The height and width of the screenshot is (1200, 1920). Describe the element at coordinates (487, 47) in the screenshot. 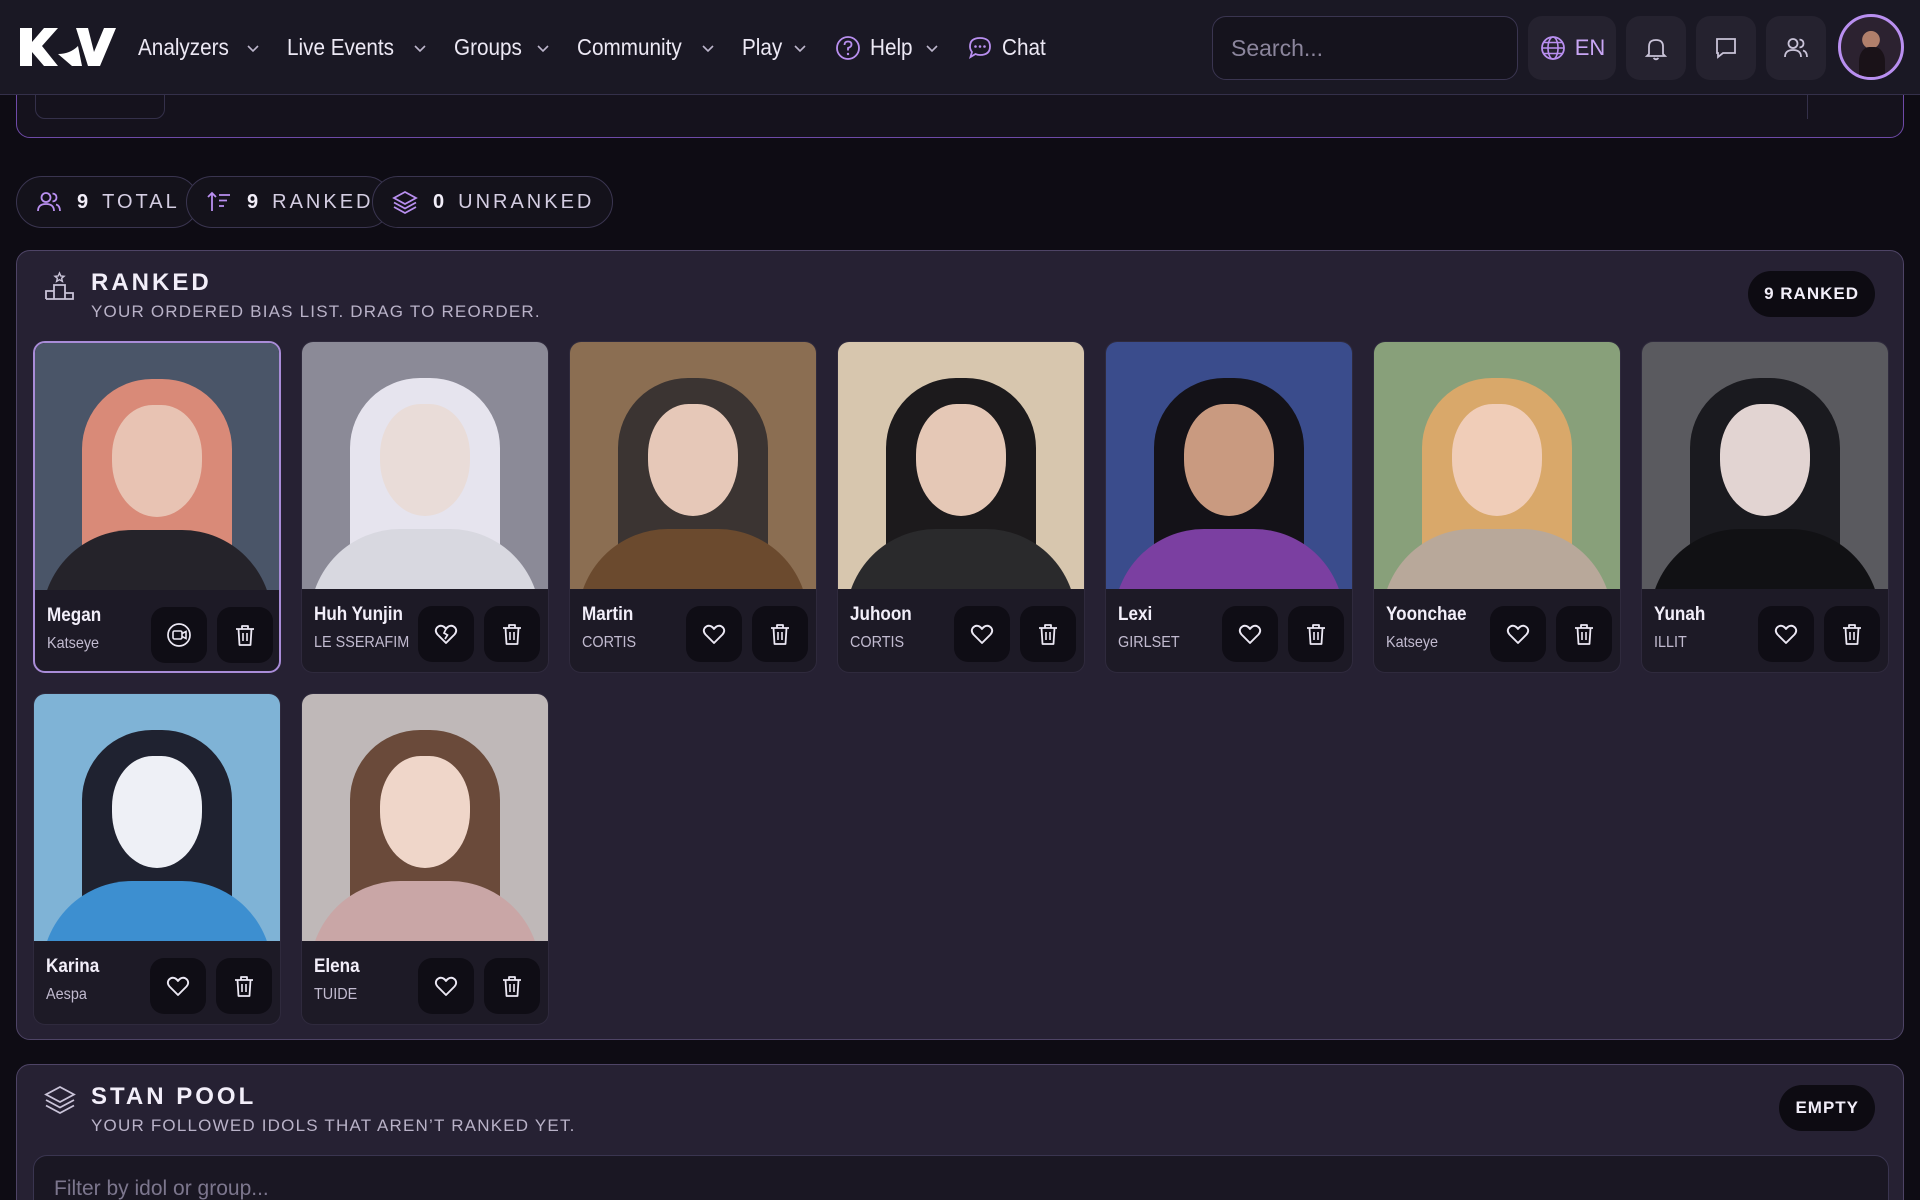

I see `nav-groups-label: Groups` at that location.